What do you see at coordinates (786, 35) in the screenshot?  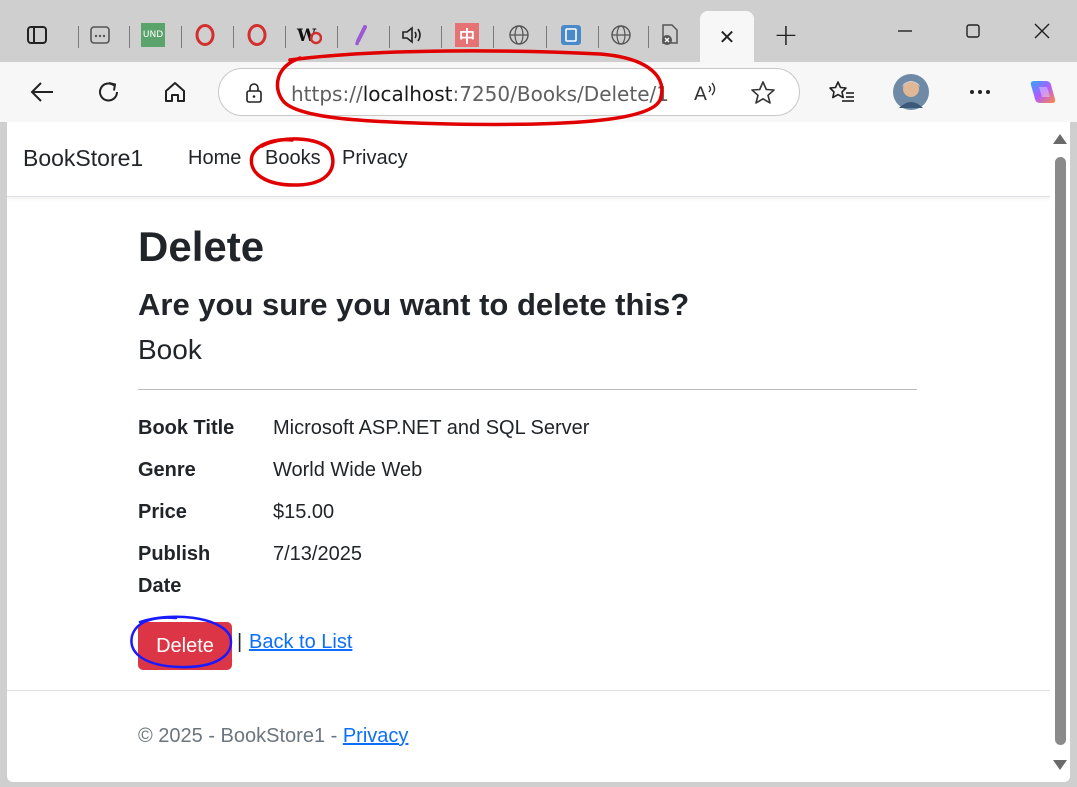 I see `new-tab-icon: +` at bounding box center [786, 35].